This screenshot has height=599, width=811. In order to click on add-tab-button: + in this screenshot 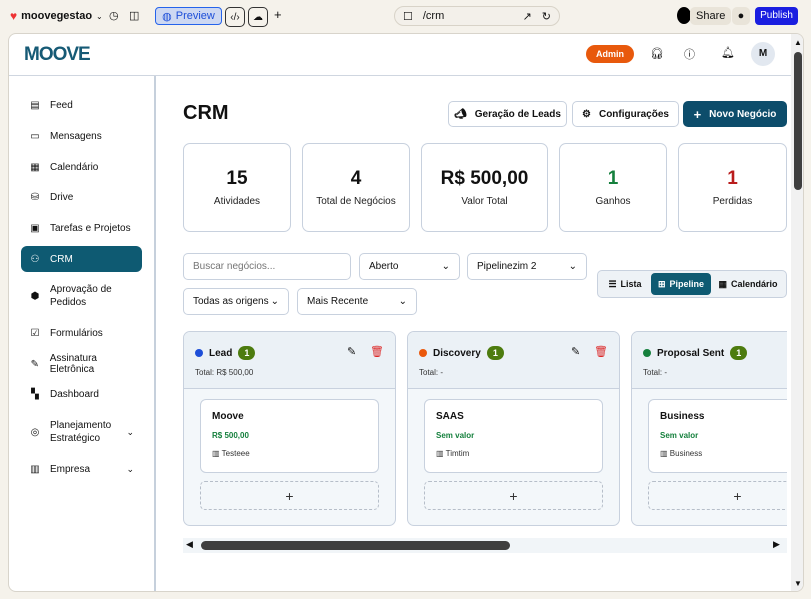, I will do `click(278, 14)`.